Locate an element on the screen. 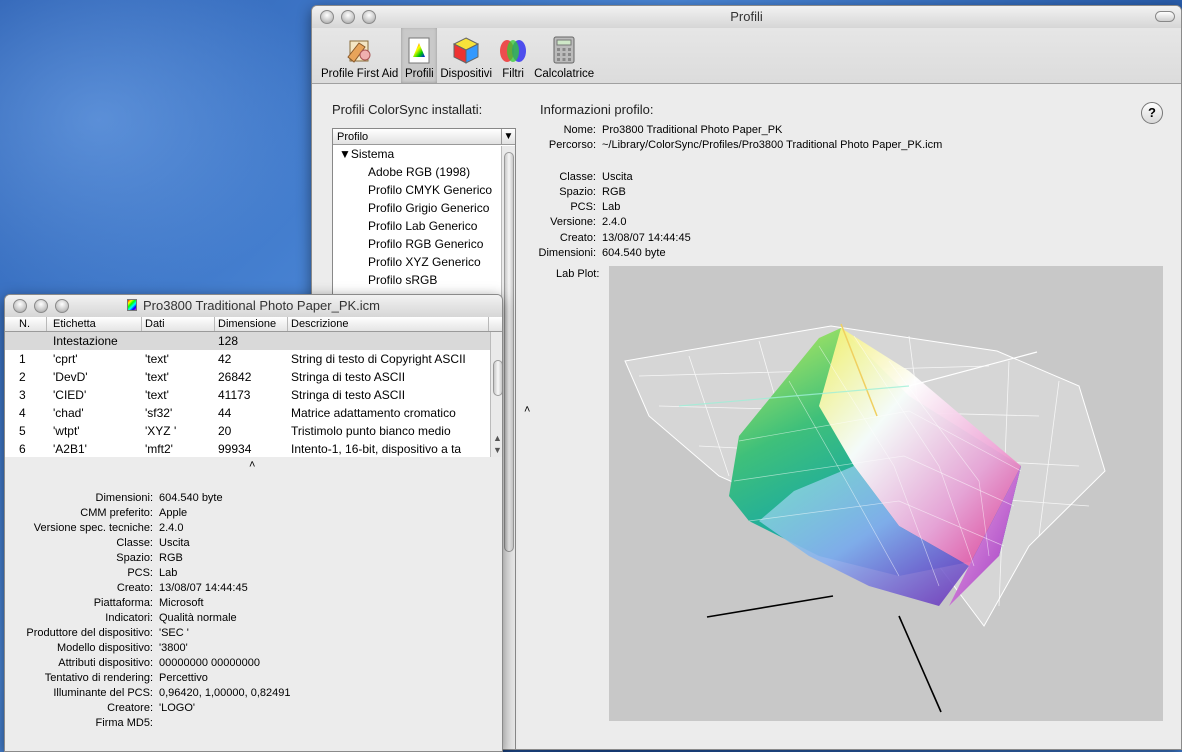  toolbar-profile-first-aid: Profile First Aid is located at coordinates (359, 55).